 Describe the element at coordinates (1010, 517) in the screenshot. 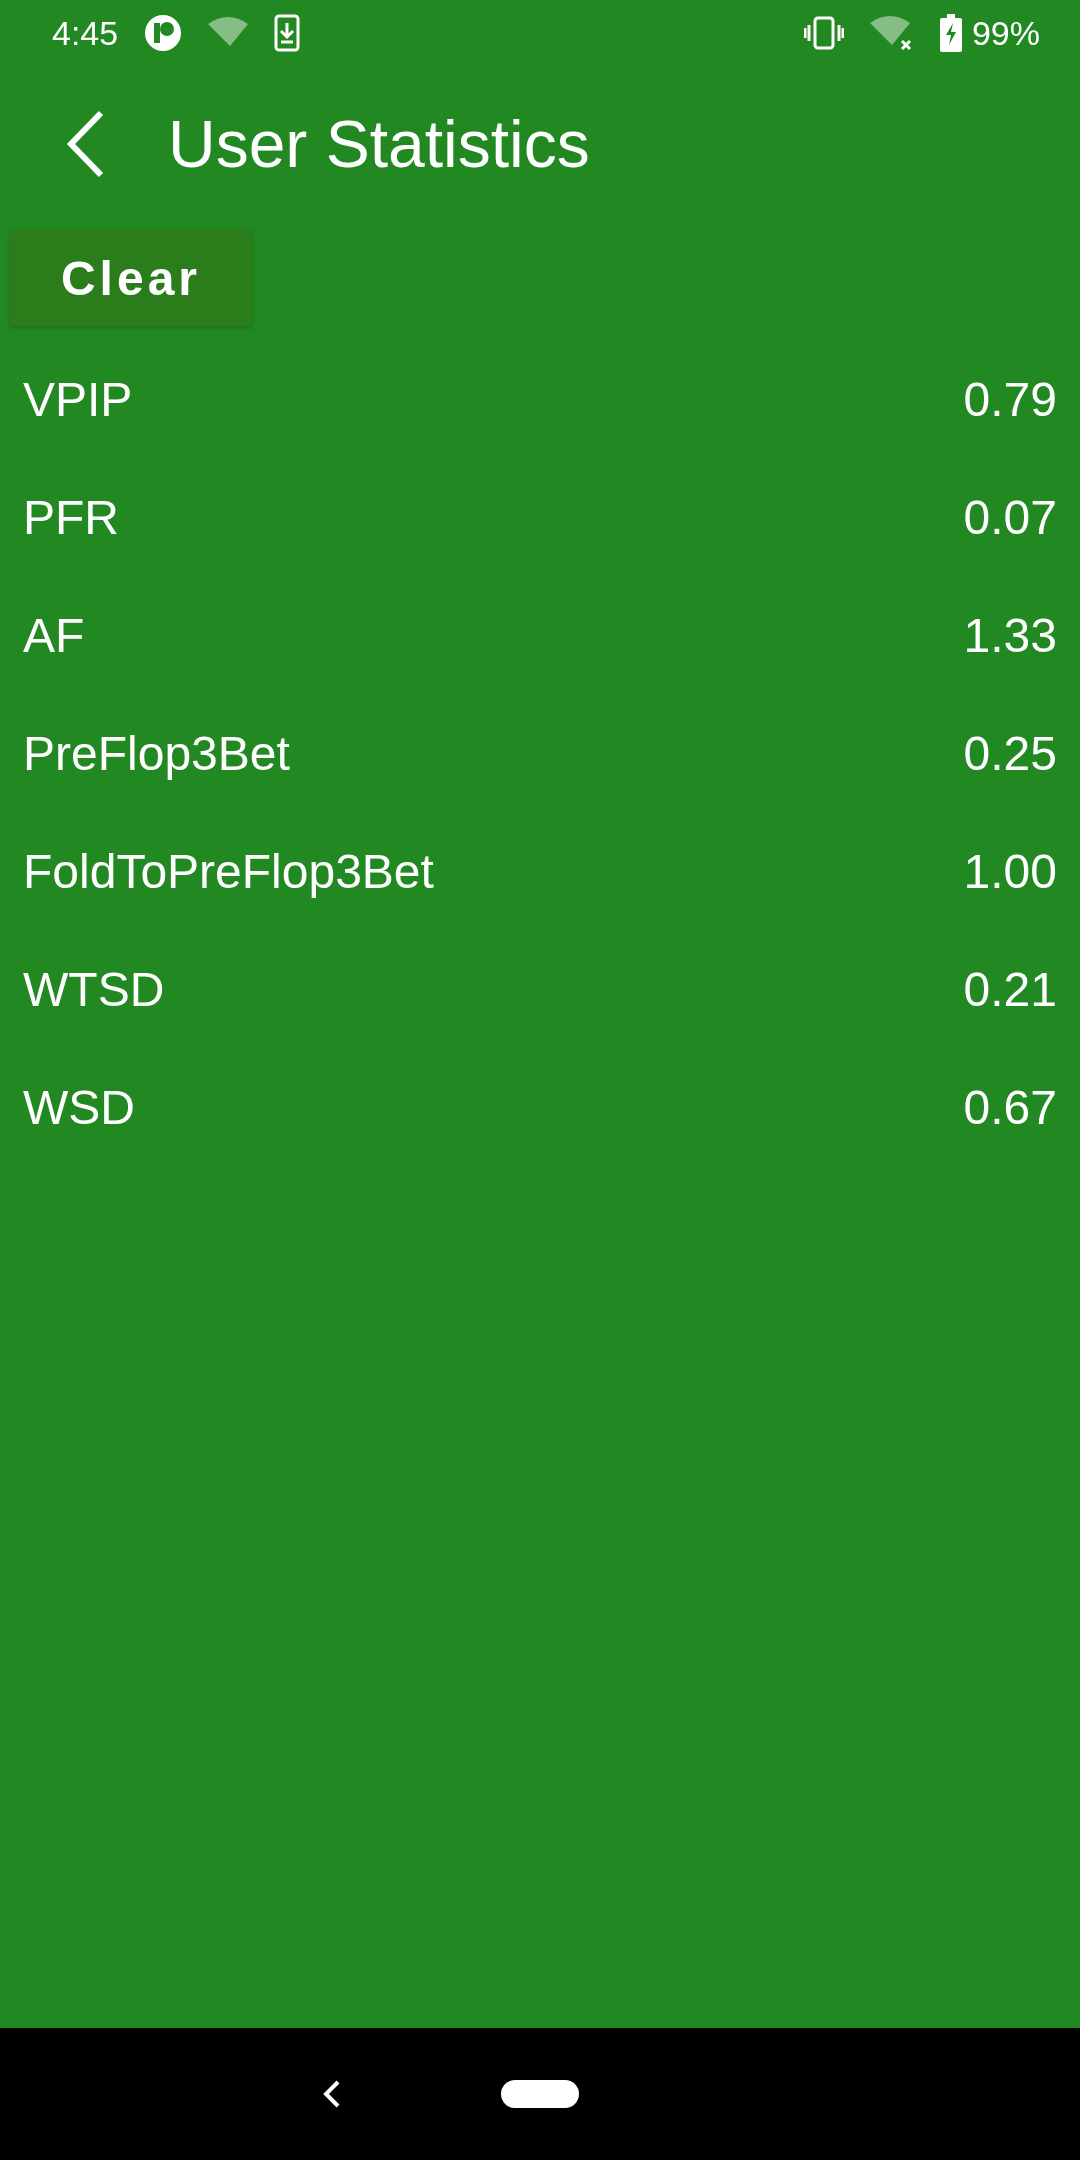

I see `stat-value: 0.07` at that location.